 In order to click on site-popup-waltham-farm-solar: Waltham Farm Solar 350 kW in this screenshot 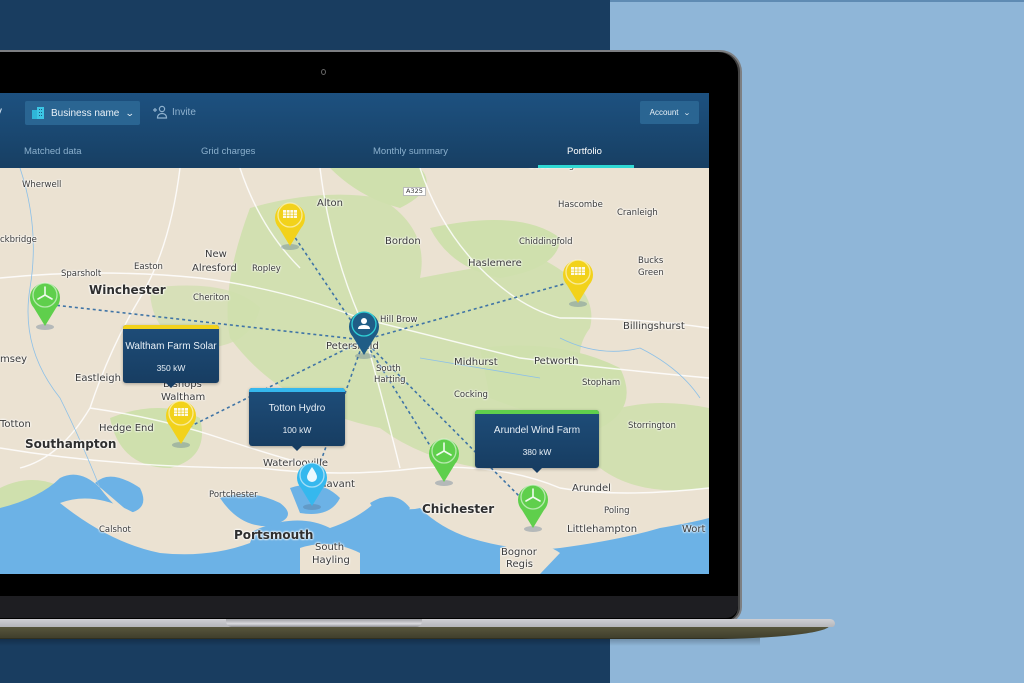, I will do `click(171, 356)`.